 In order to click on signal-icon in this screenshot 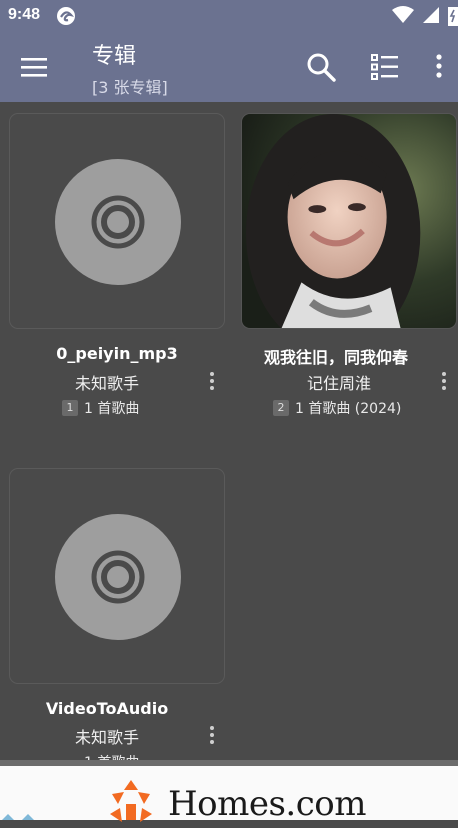, I will do `click(431, 15)`.